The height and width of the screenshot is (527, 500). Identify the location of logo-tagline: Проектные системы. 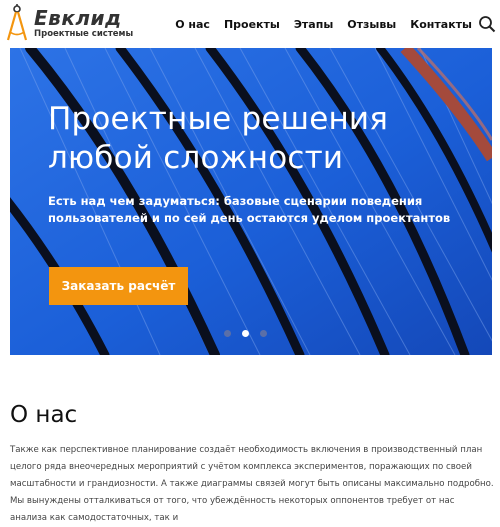
(84, 34).